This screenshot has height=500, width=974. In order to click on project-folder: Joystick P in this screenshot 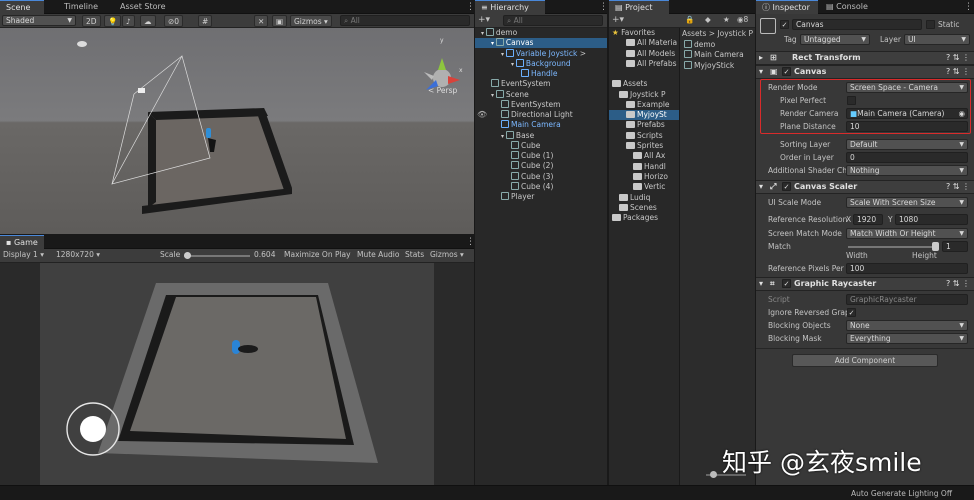, I will do `click(644, 95)`.